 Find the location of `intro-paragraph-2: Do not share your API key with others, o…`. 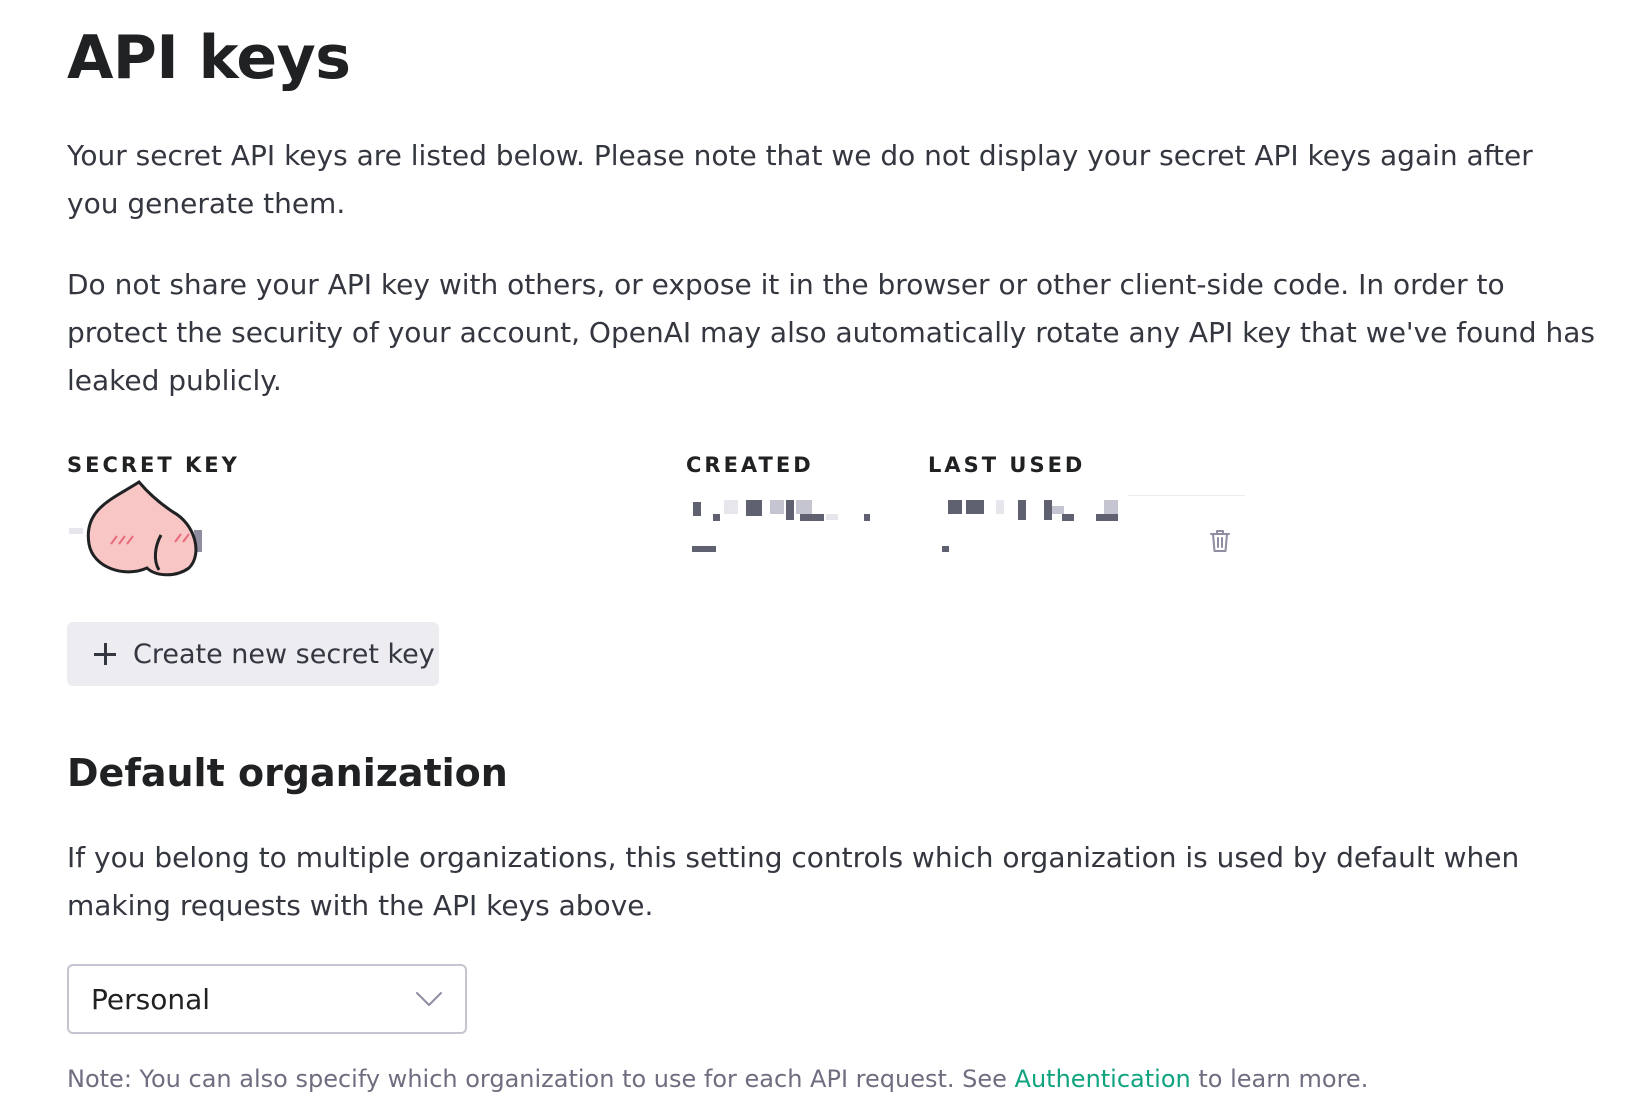

intro-paragraph-2: Do not share your API key with others, o… is located at coordinates (831, 332).